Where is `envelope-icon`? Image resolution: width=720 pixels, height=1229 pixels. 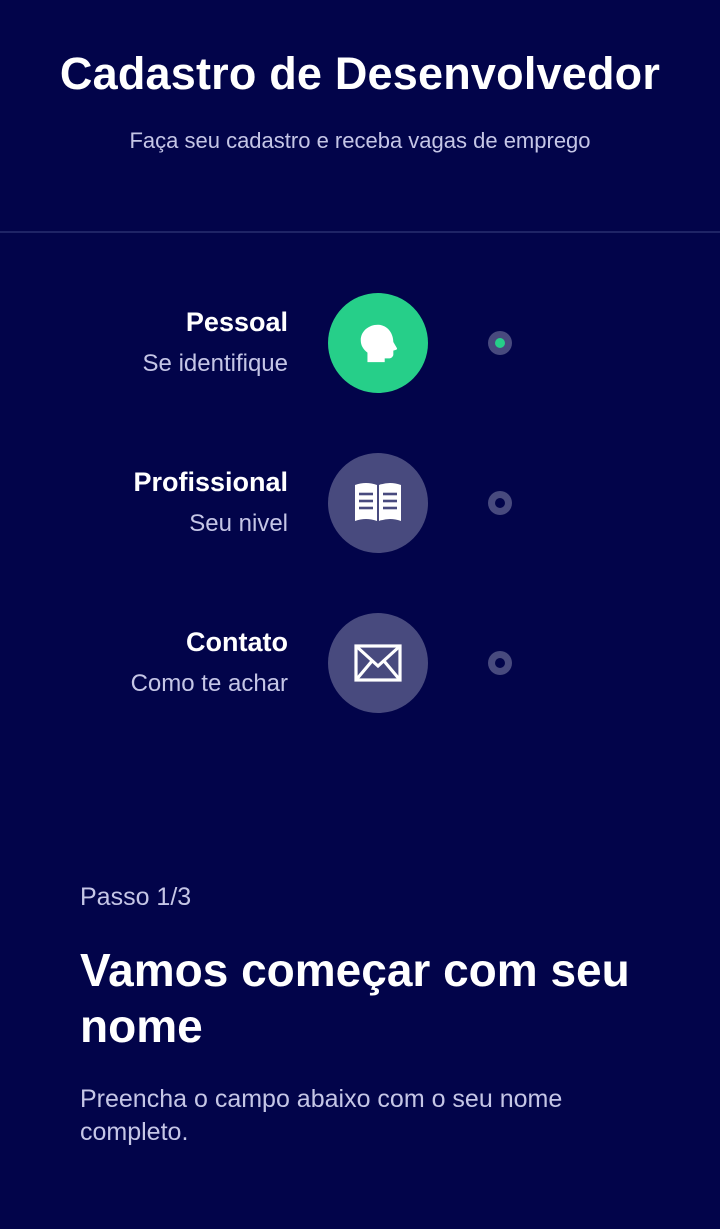 envelope-icon is located at coordinates (378, 663).